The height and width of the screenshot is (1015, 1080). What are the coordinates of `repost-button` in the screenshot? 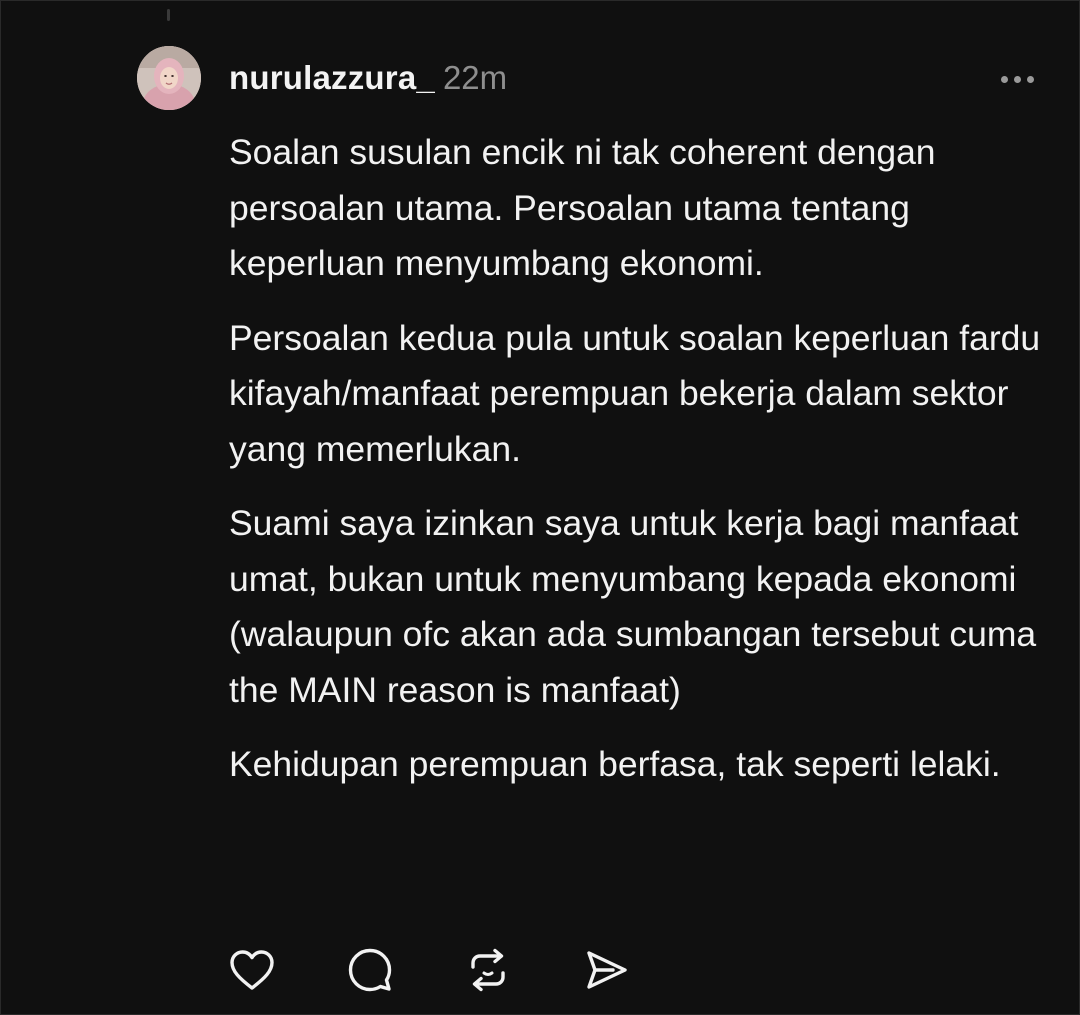 It's located at (488, 970).